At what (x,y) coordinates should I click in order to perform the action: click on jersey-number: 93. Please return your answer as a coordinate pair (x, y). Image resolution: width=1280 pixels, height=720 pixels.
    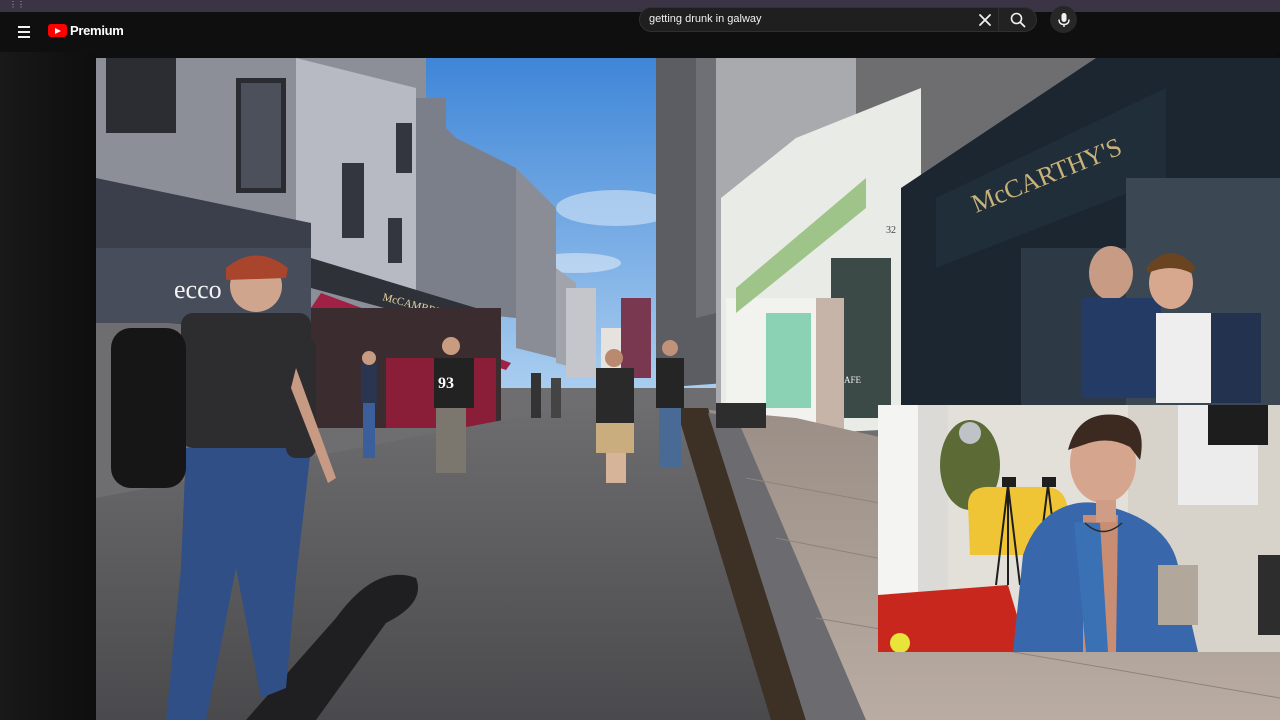
    Looking at the image, I should click on (446, 383).